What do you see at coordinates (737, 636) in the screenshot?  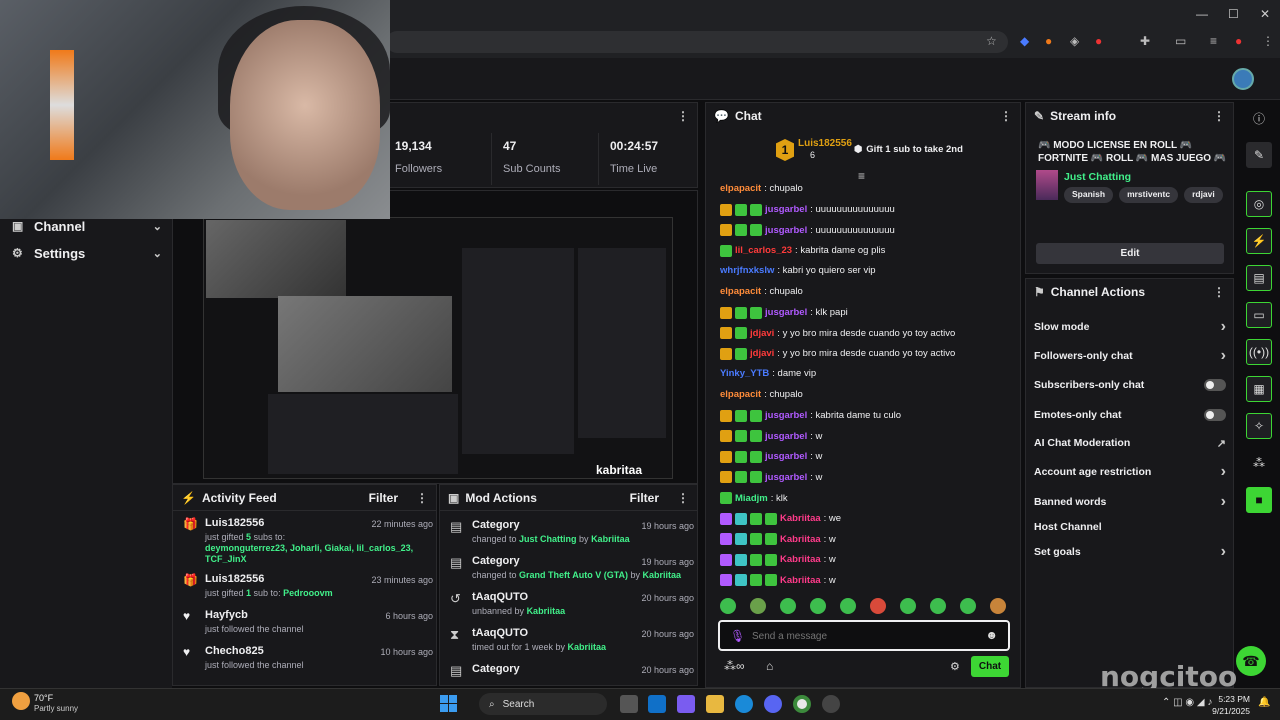 I see `microphone-icon: 🎙` at bounding box center [737, 636].